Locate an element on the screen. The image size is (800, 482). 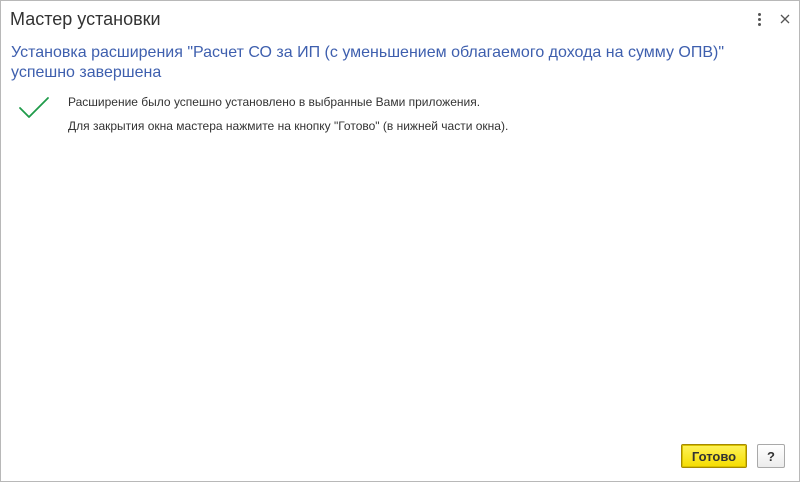
close-button is located at coordinates (785, 19).